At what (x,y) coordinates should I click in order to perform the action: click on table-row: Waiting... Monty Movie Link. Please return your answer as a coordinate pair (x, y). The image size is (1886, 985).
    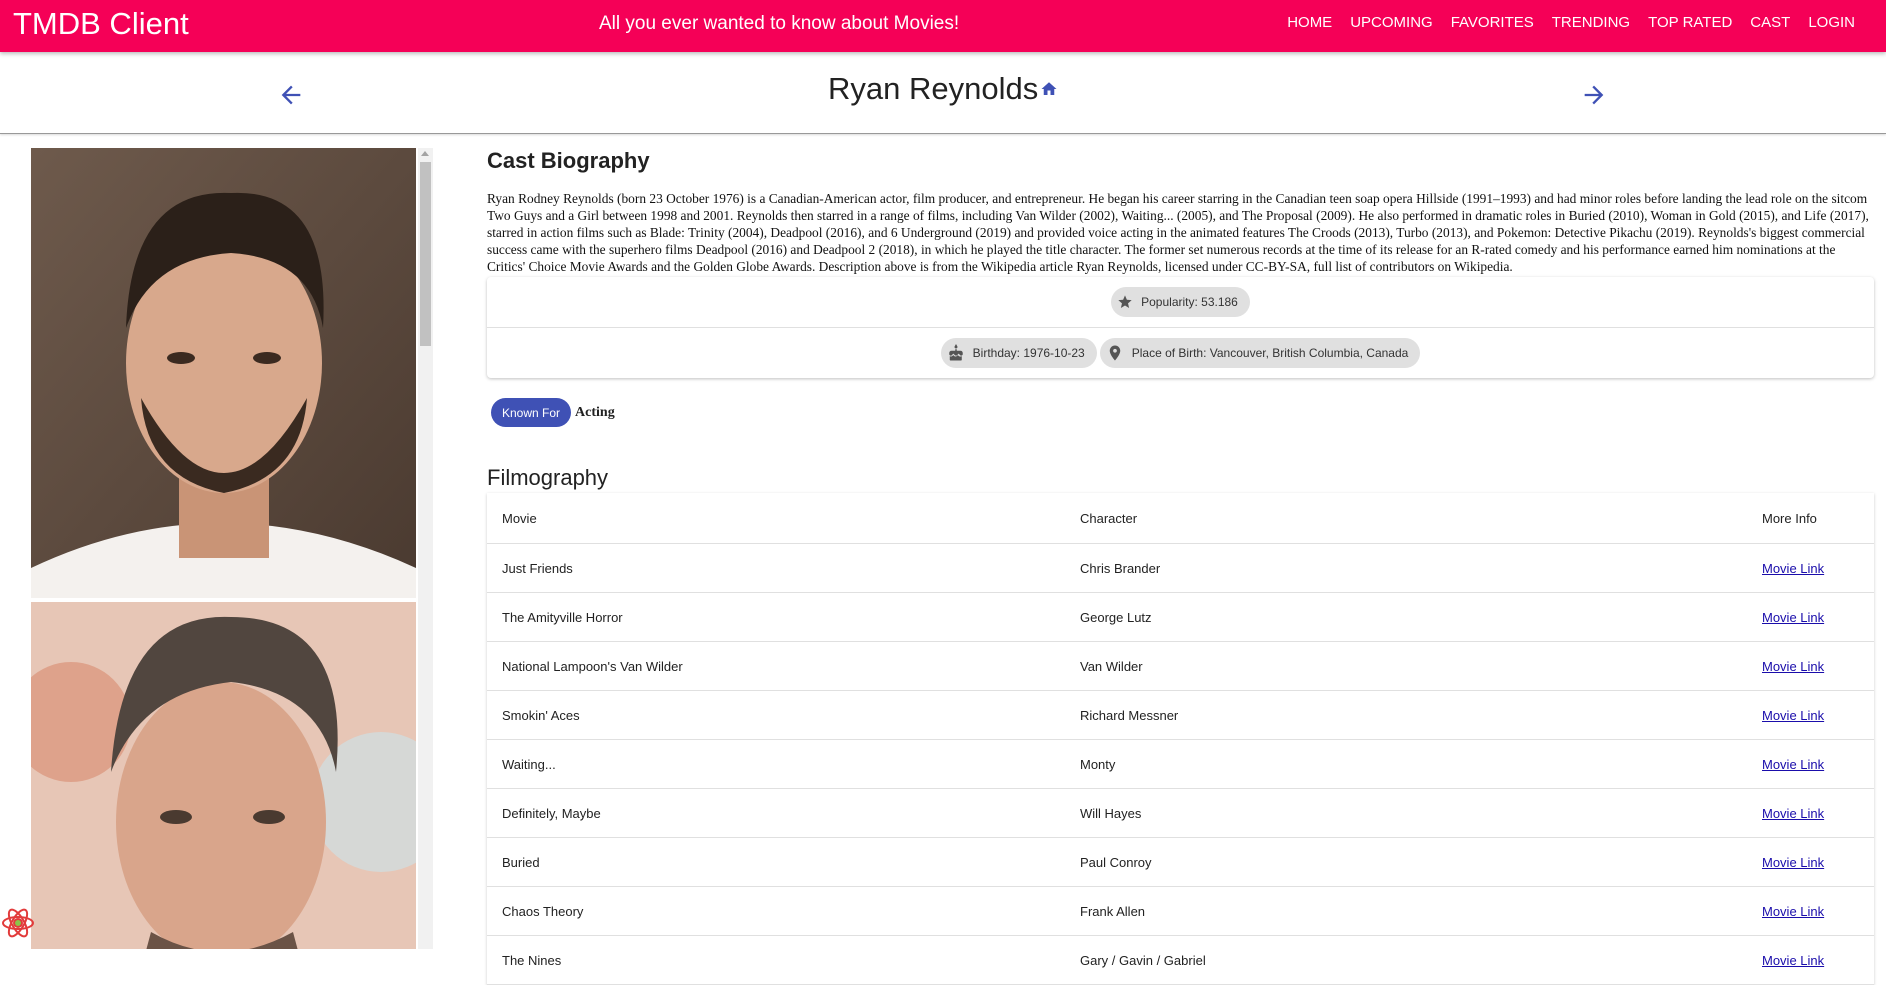
    Looking at the image, I should click on (1180, 764).